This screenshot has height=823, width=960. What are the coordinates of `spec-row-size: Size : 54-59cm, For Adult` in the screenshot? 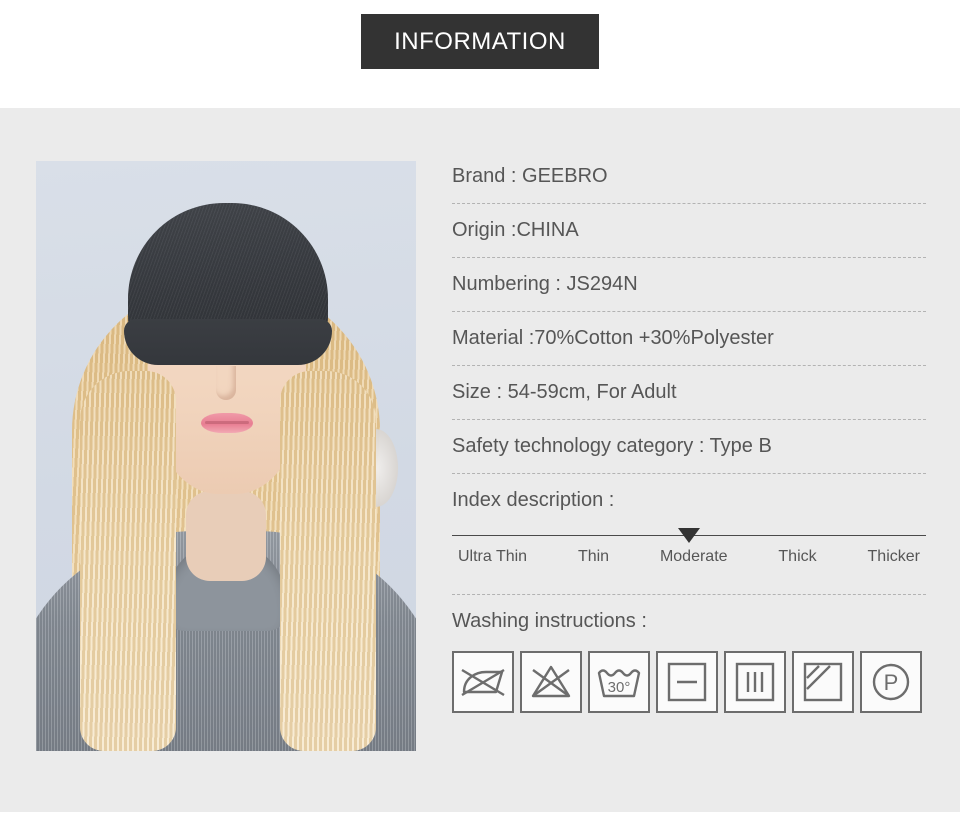 It's located at (689, 393).